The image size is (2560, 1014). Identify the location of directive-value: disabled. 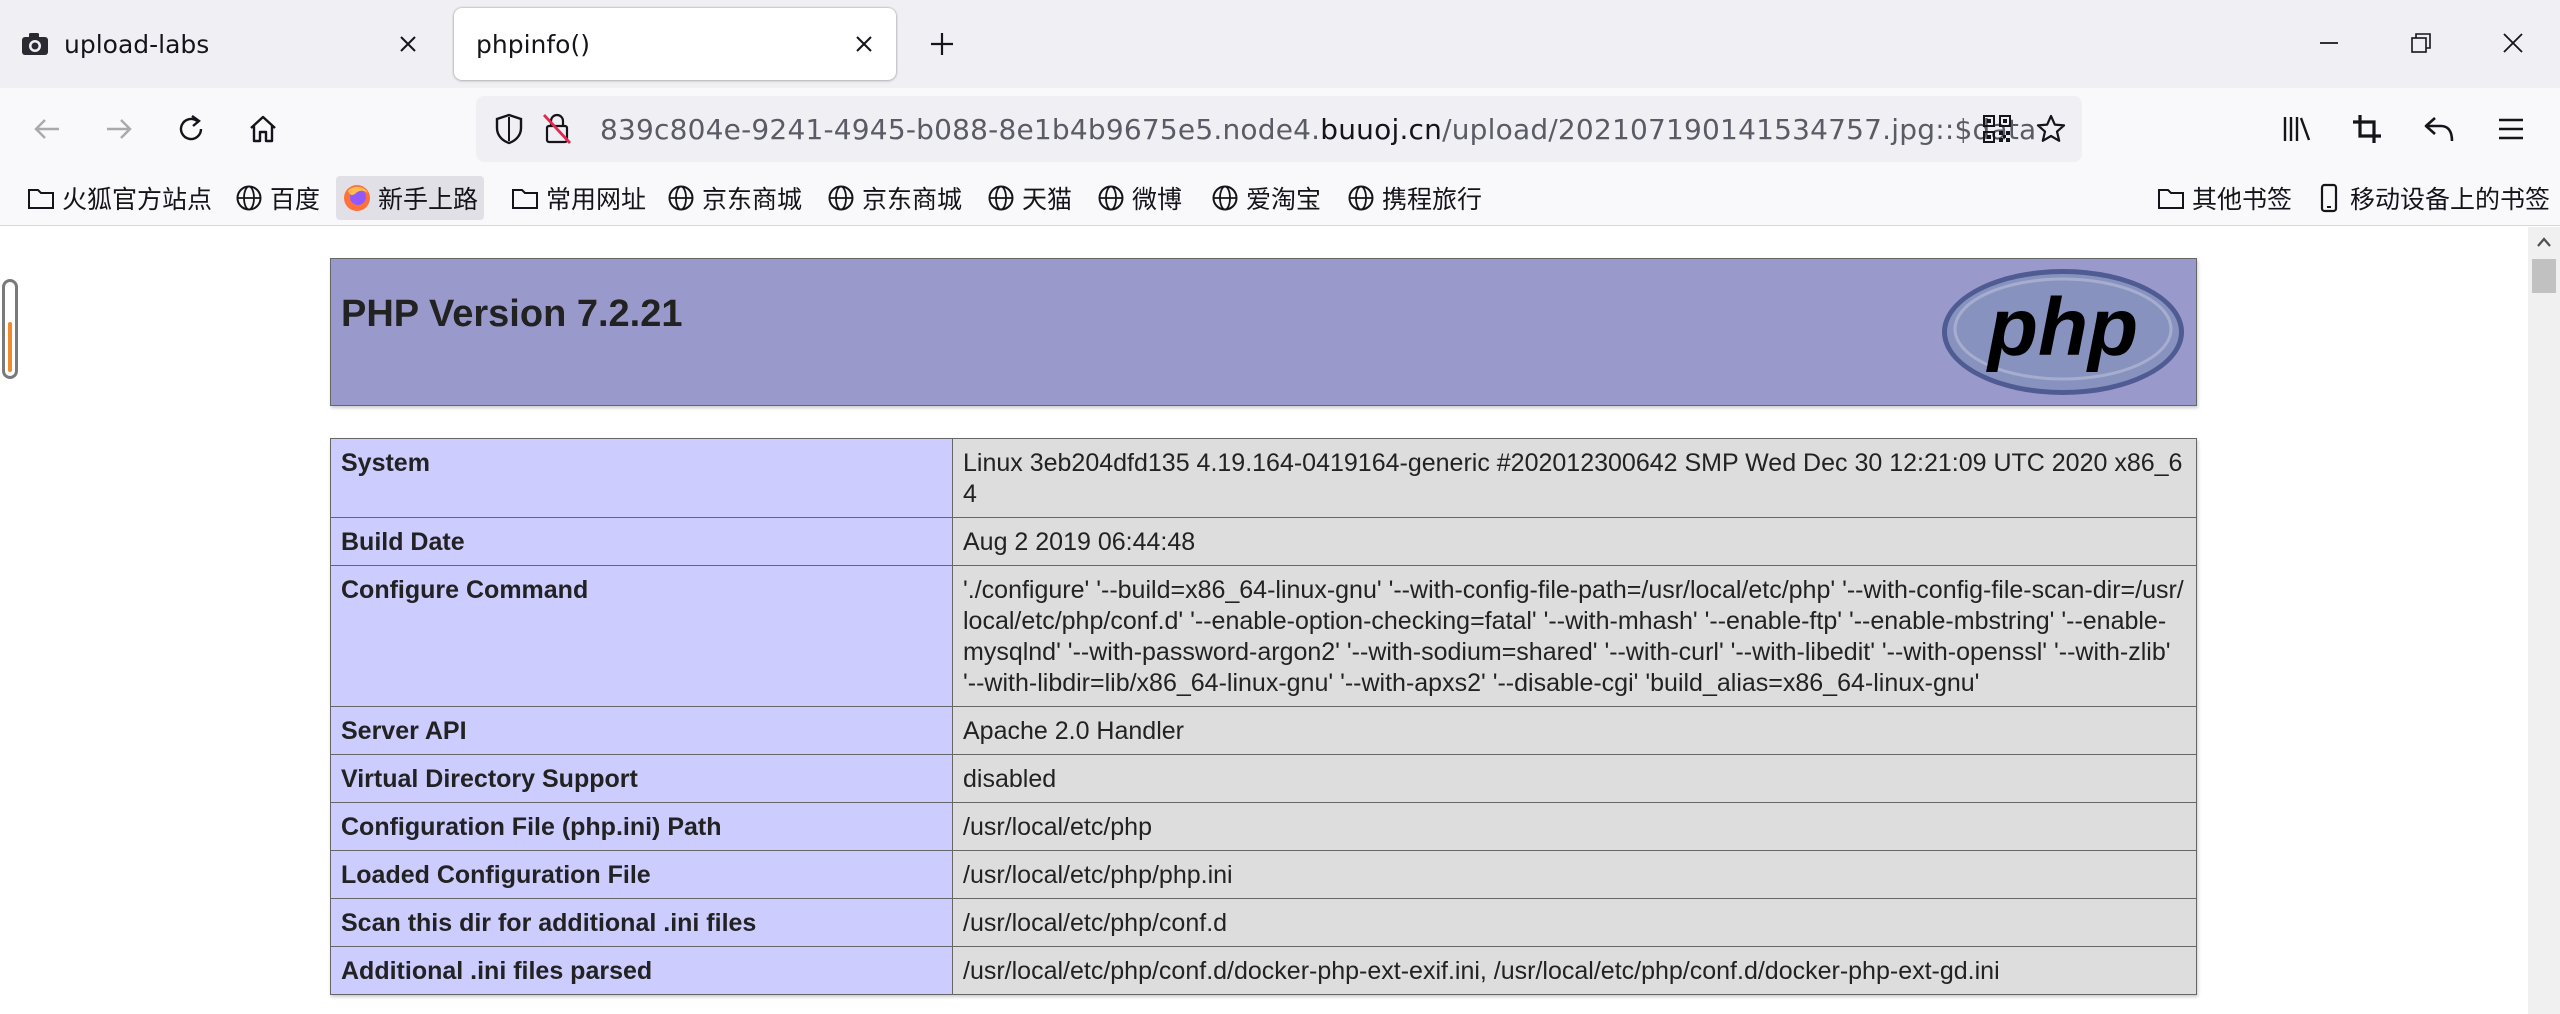
(1574, 778).